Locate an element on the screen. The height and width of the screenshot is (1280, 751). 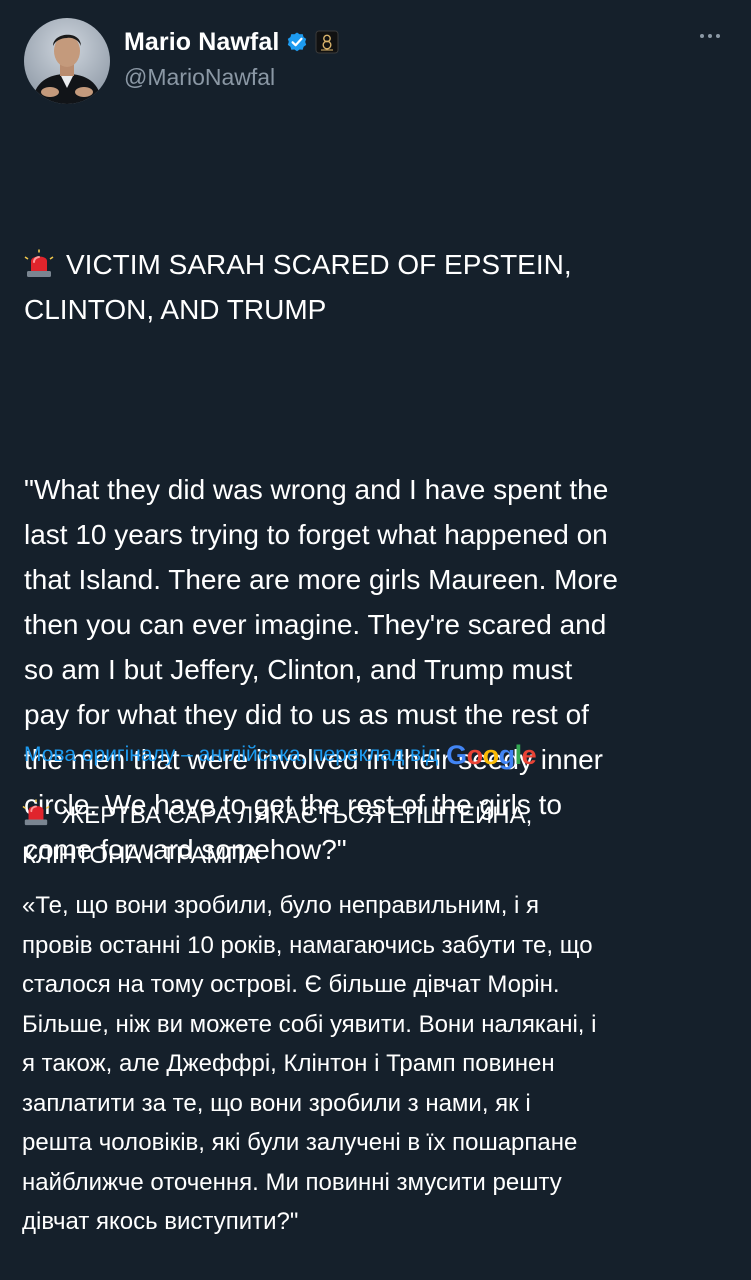
author-display-name: Mario Nawfal is located at coordinates (201, 42).